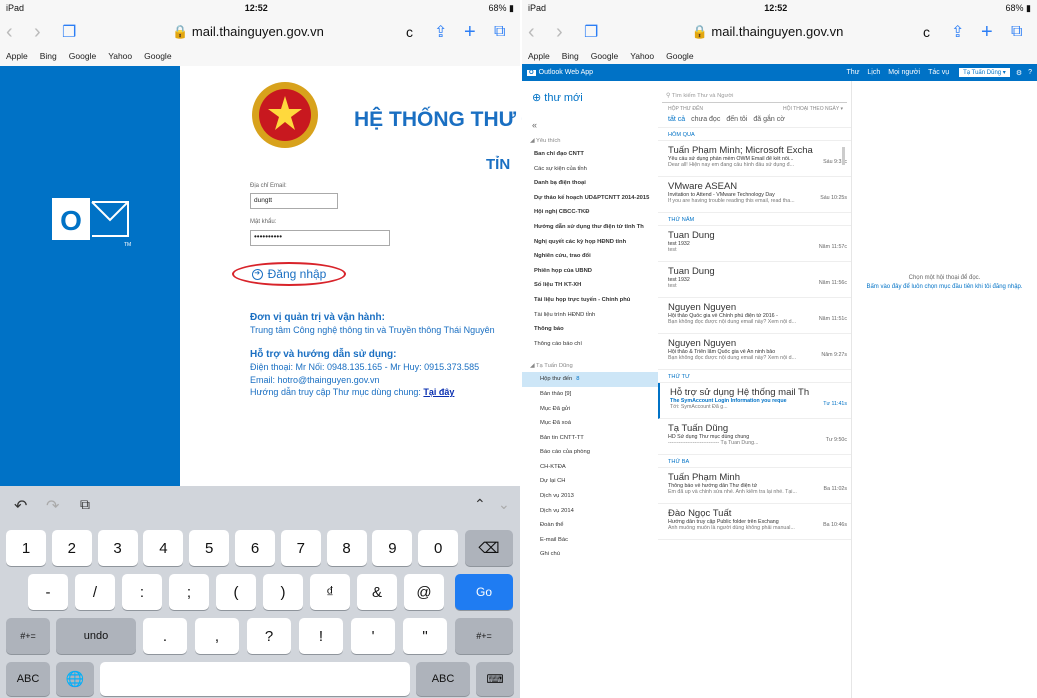 Image resolution: width=1037 pixels, height=698 pixels. I want to click on key: /, so click(95, 592).